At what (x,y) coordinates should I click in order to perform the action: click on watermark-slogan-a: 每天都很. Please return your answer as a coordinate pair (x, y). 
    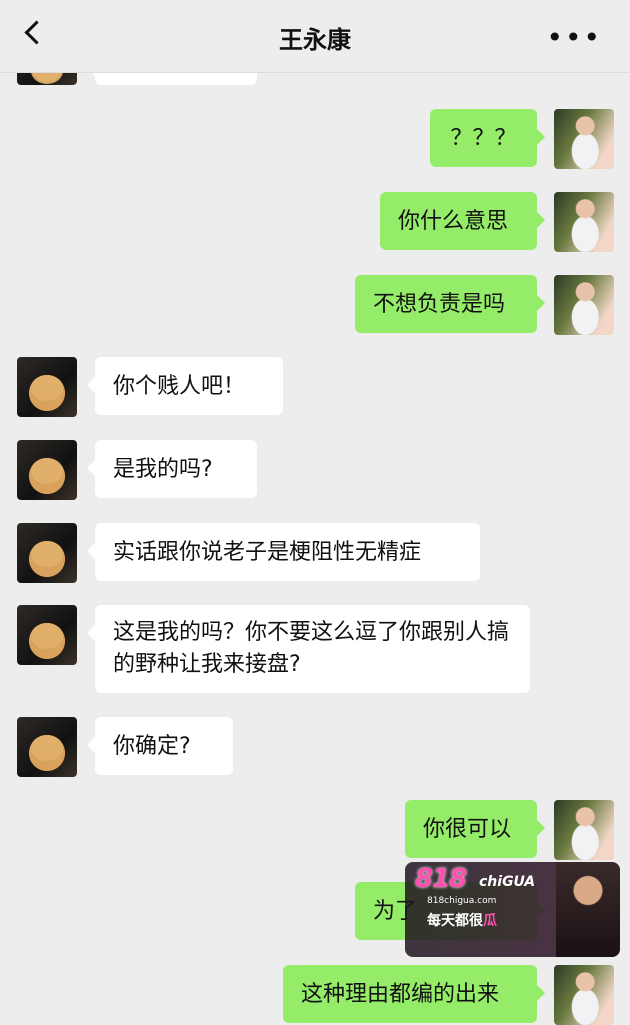
    Looking at the image, I should click on (455, 921).